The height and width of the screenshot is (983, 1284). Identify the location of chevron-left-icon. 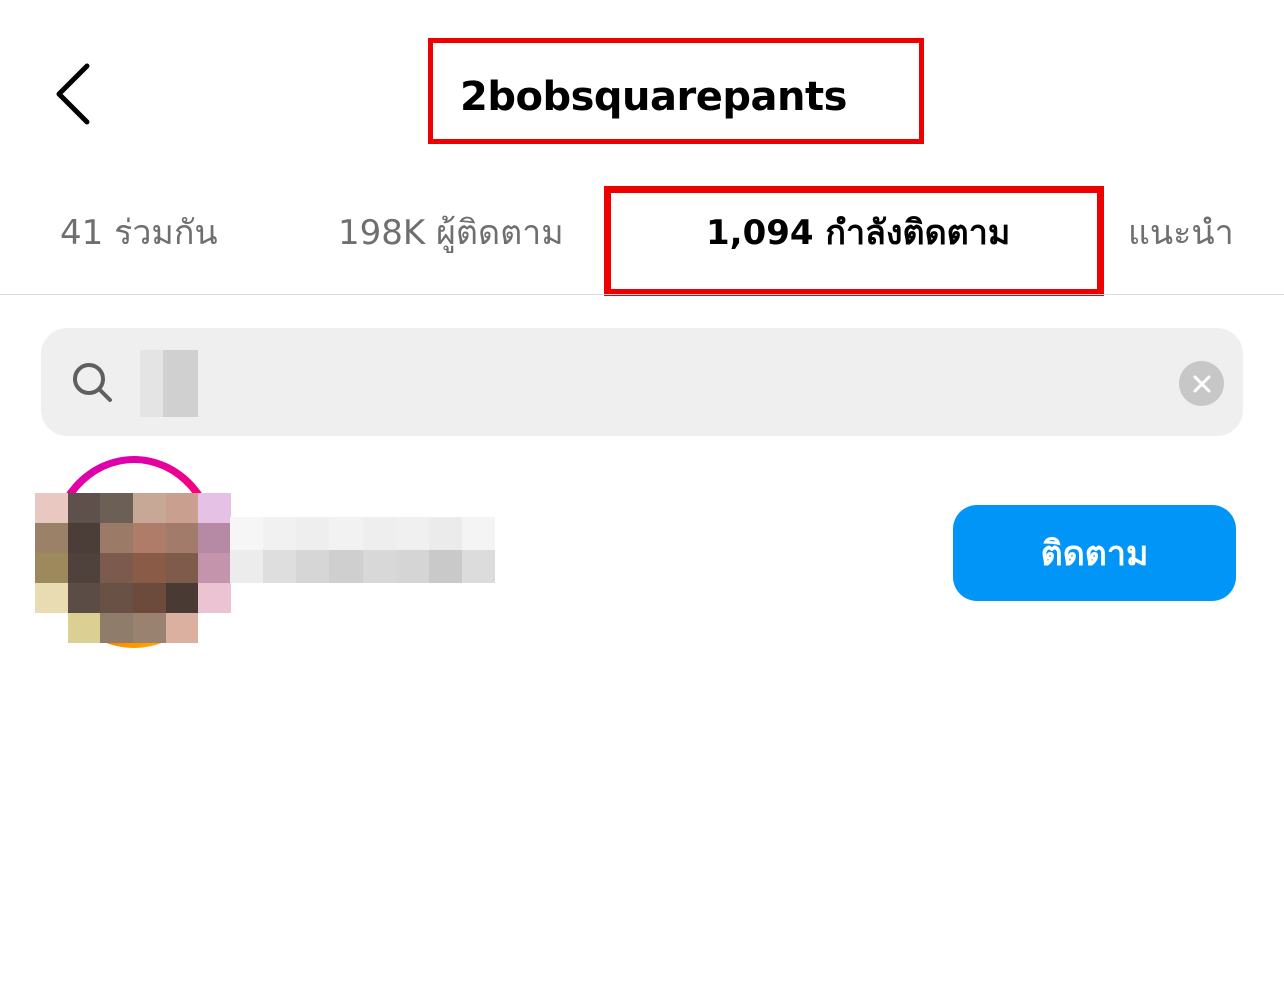
(73, 94).